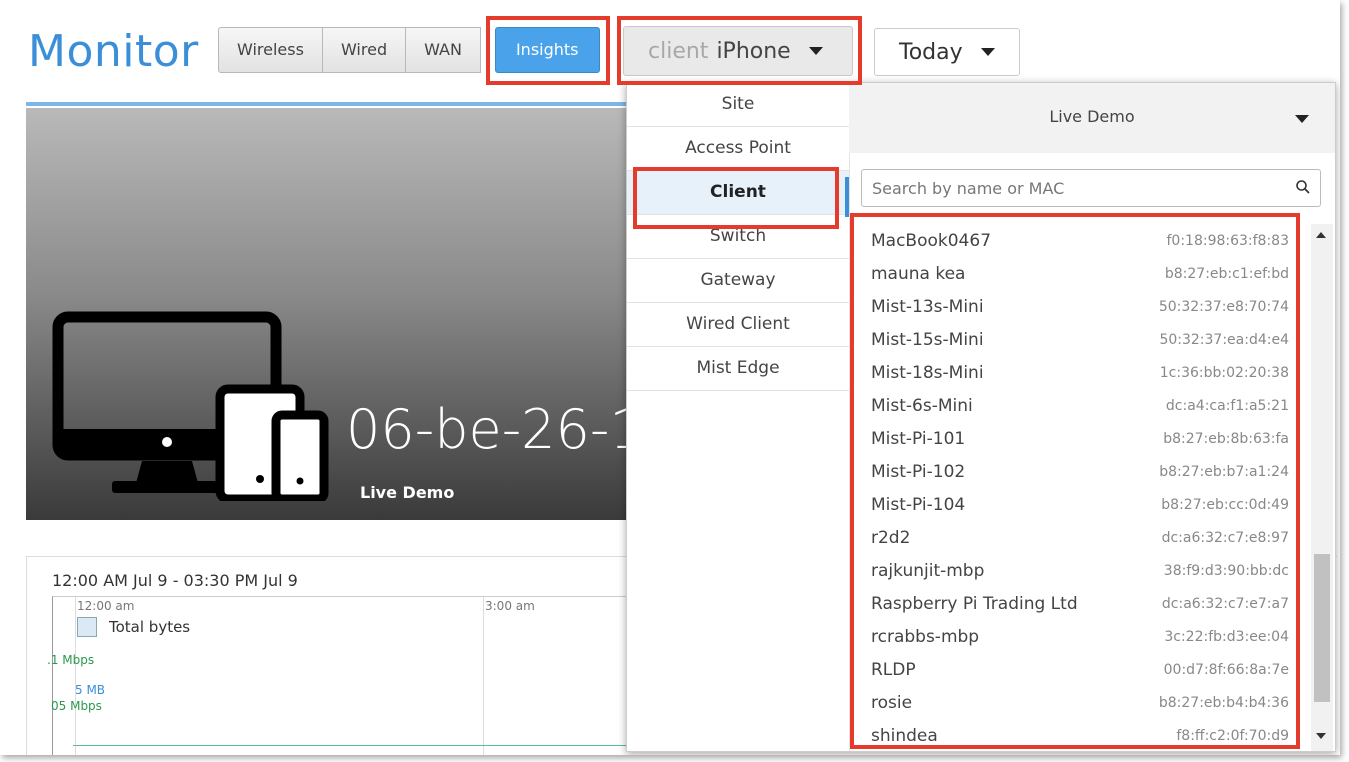 This screenshot has height=762, width=1349. Describe the element at coordinates (1081, 504) in the screenshot. I see `client-list-item: Mist-Pi-104 b8:27:eb:cc:0d:49` at that location.